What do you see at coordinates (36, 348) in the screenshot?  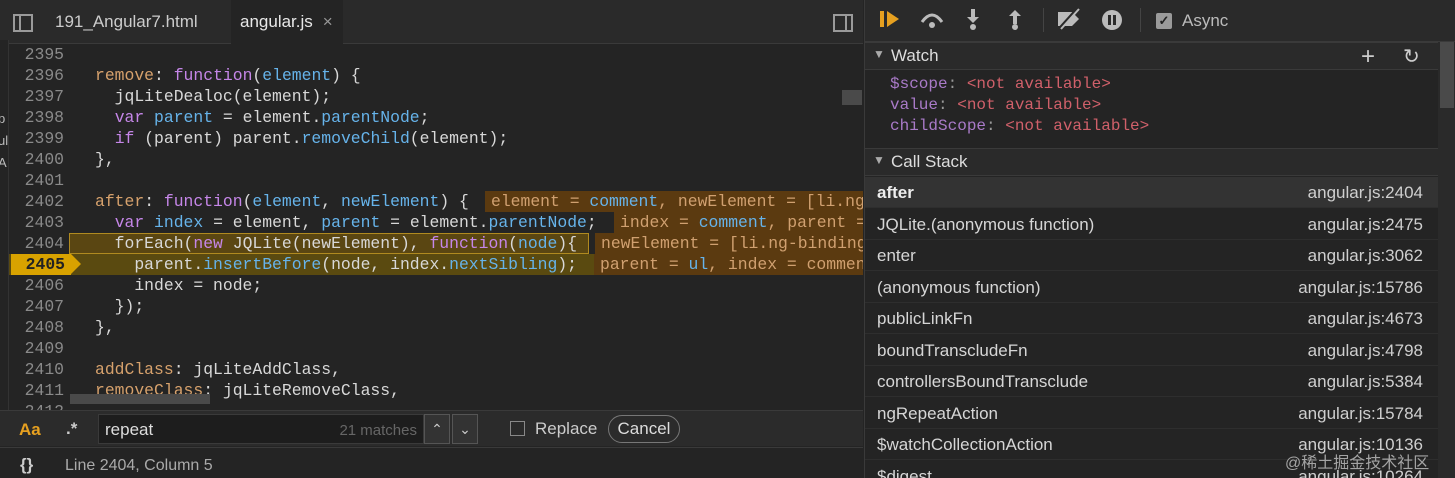 I see `line-number: 2409` at bounding box center [36, 348].